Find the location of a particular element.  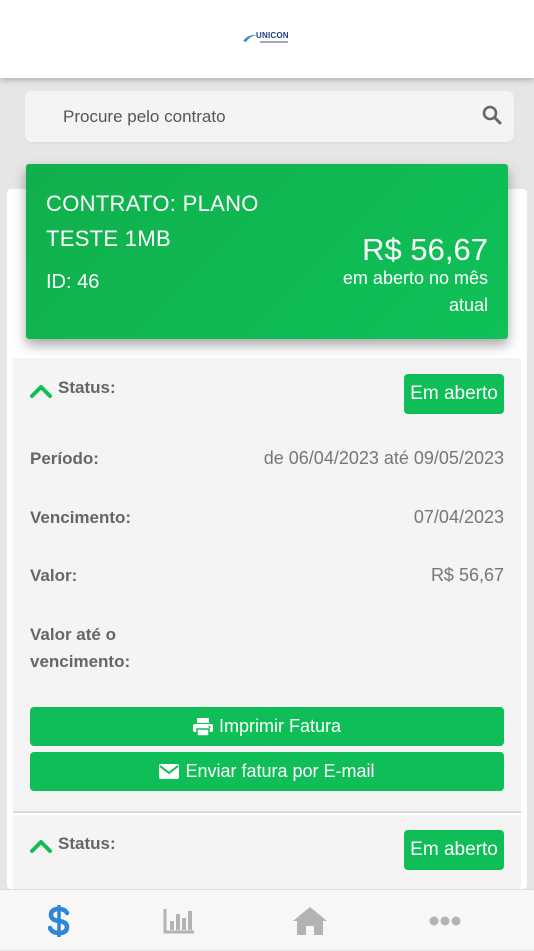

print-invoice-button: Imprimir Fatura is located at coordinates (267, 726).